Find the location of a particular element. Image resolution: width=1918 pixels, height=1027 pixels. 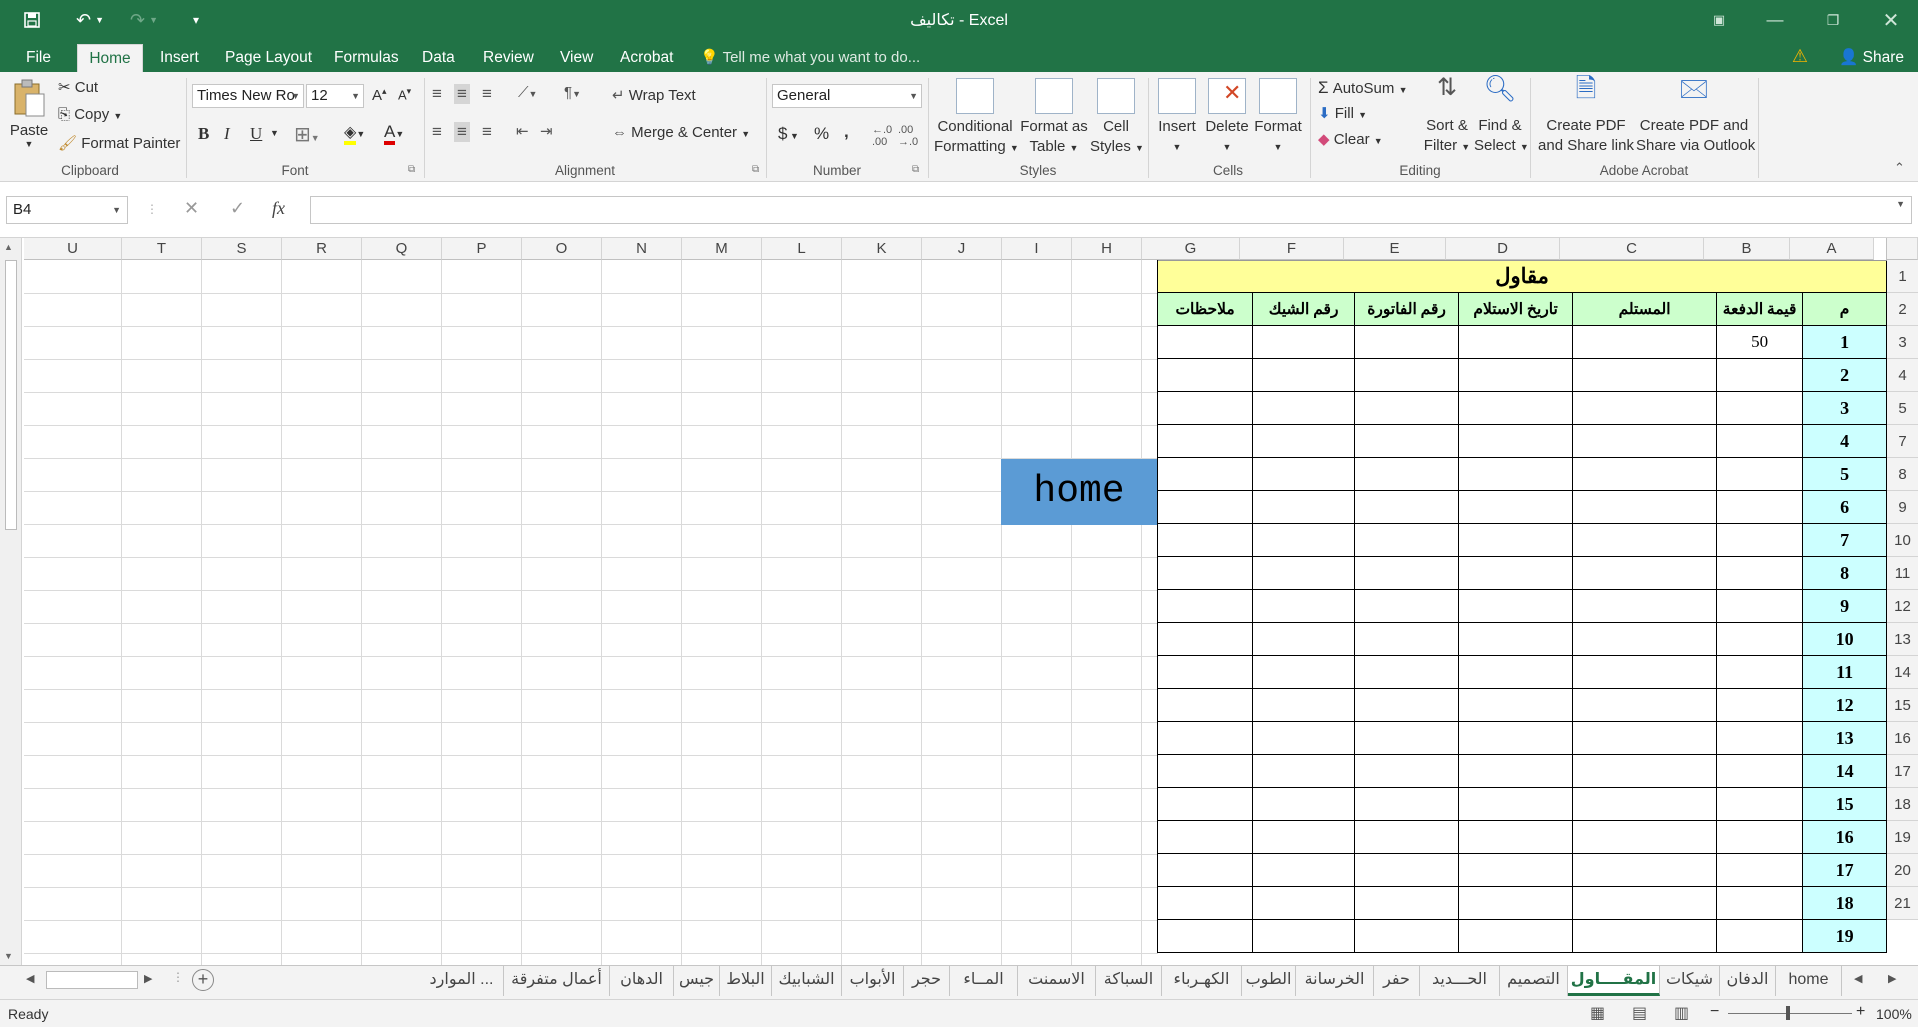

decrease-font-icon: A▾ is located at coordinates (404, 94).